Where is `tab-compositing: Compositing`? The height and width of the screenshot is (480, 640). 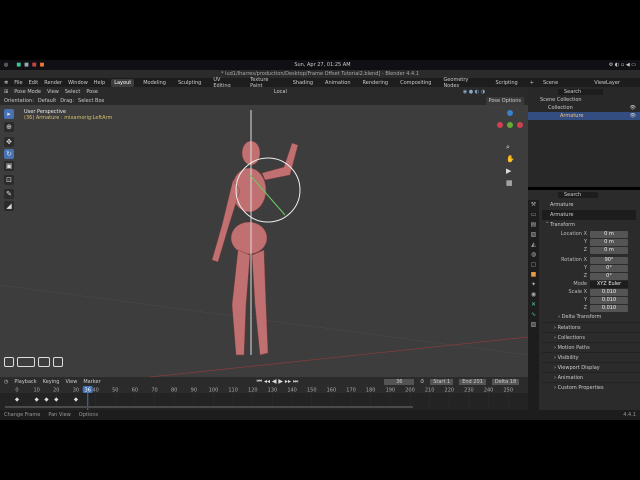
tab-compositing: Compositing is located at coordinates (415, 83).